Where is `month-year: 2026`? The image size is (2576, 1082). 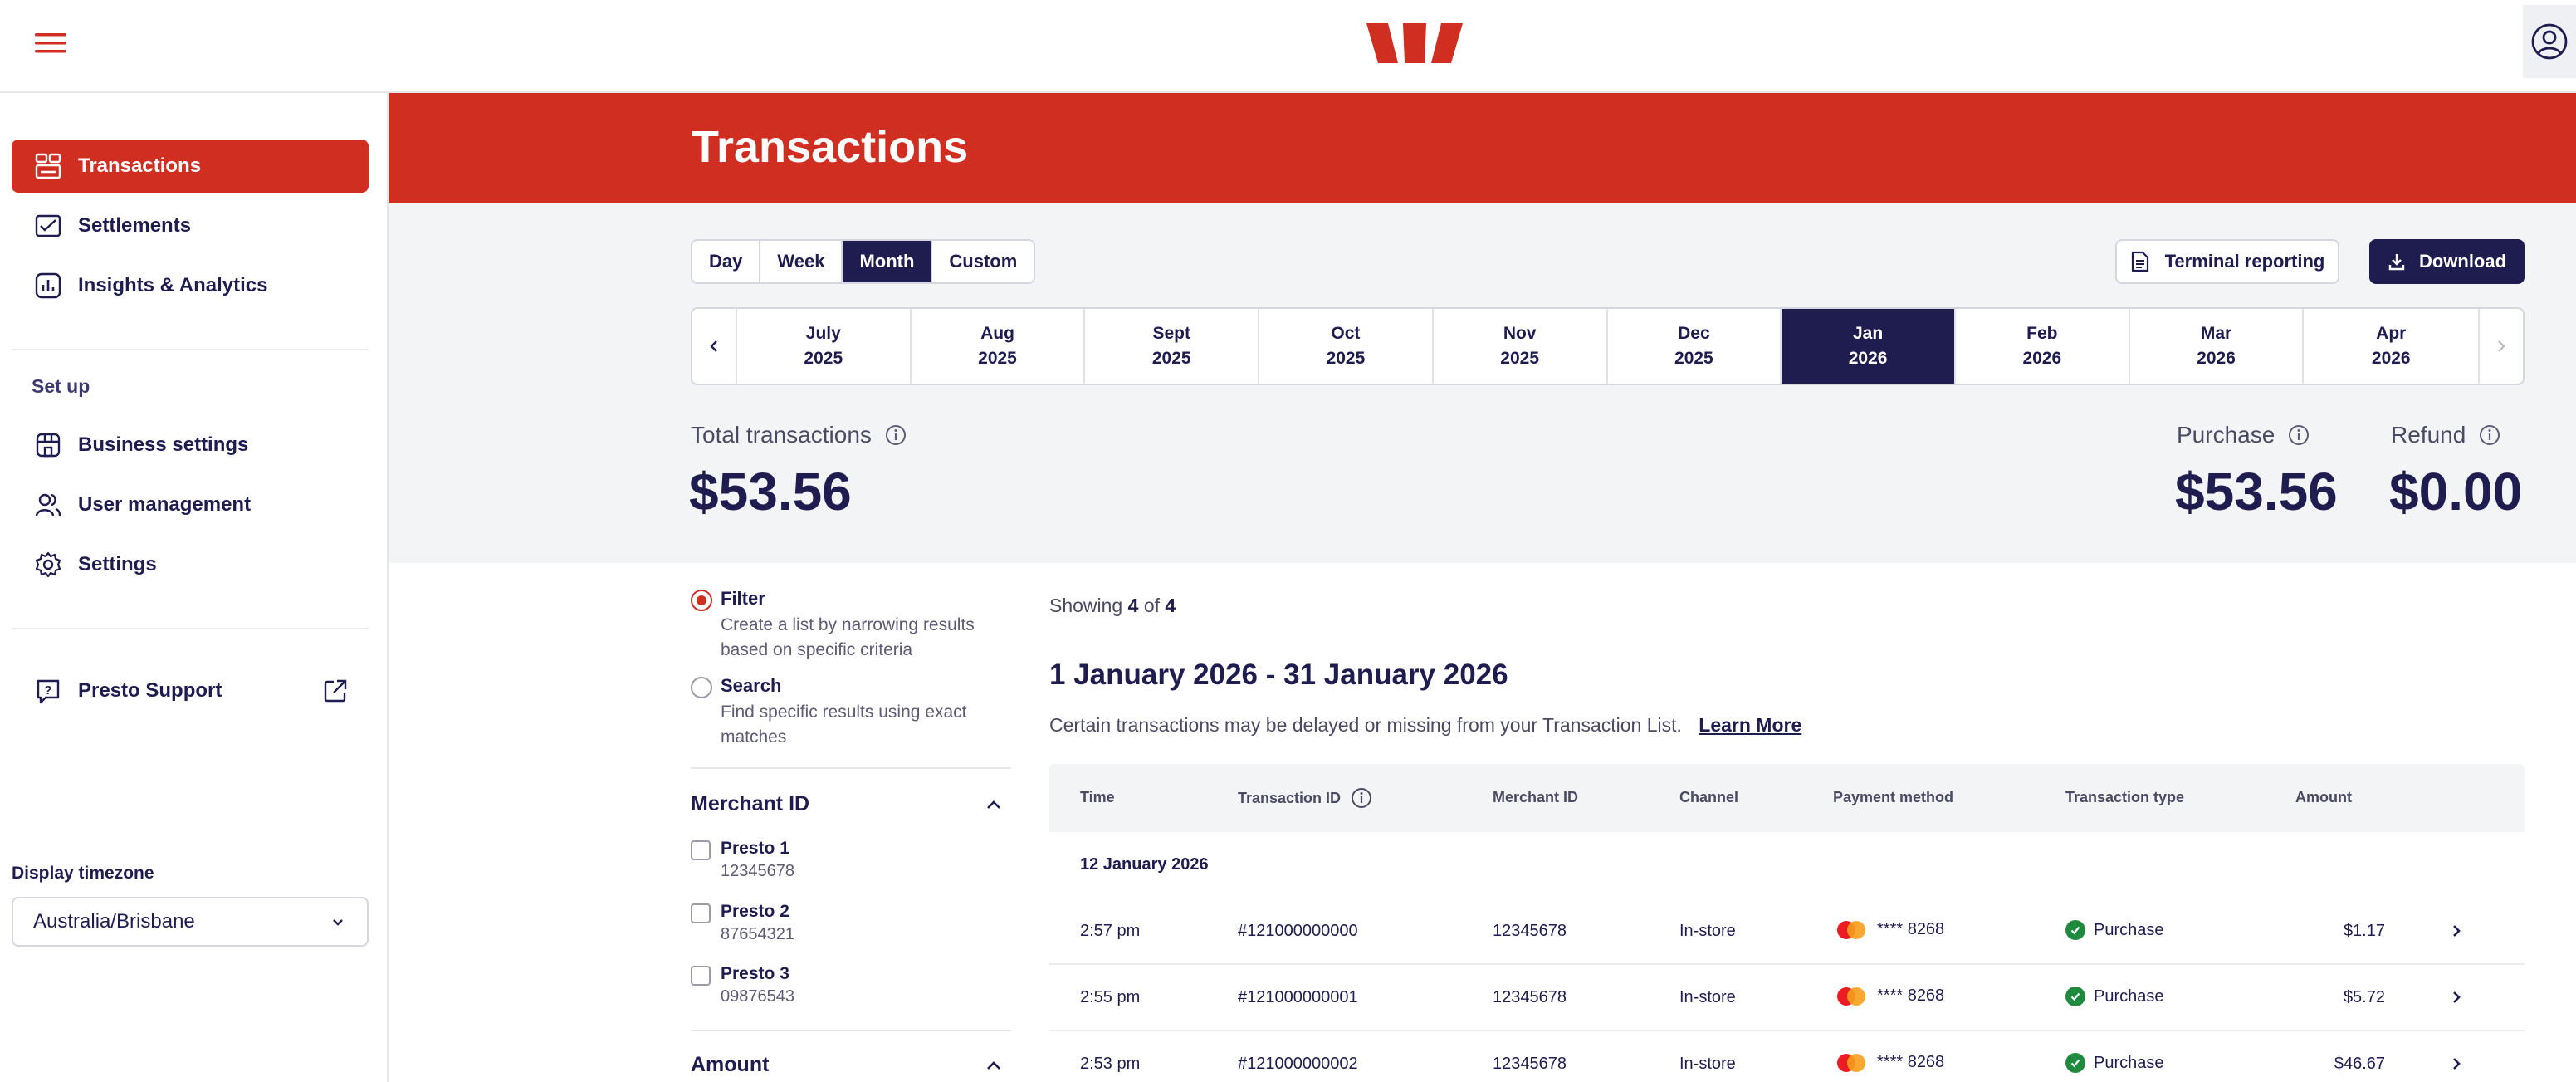 month-year: 2026 is located at coordinates (2391, 359).